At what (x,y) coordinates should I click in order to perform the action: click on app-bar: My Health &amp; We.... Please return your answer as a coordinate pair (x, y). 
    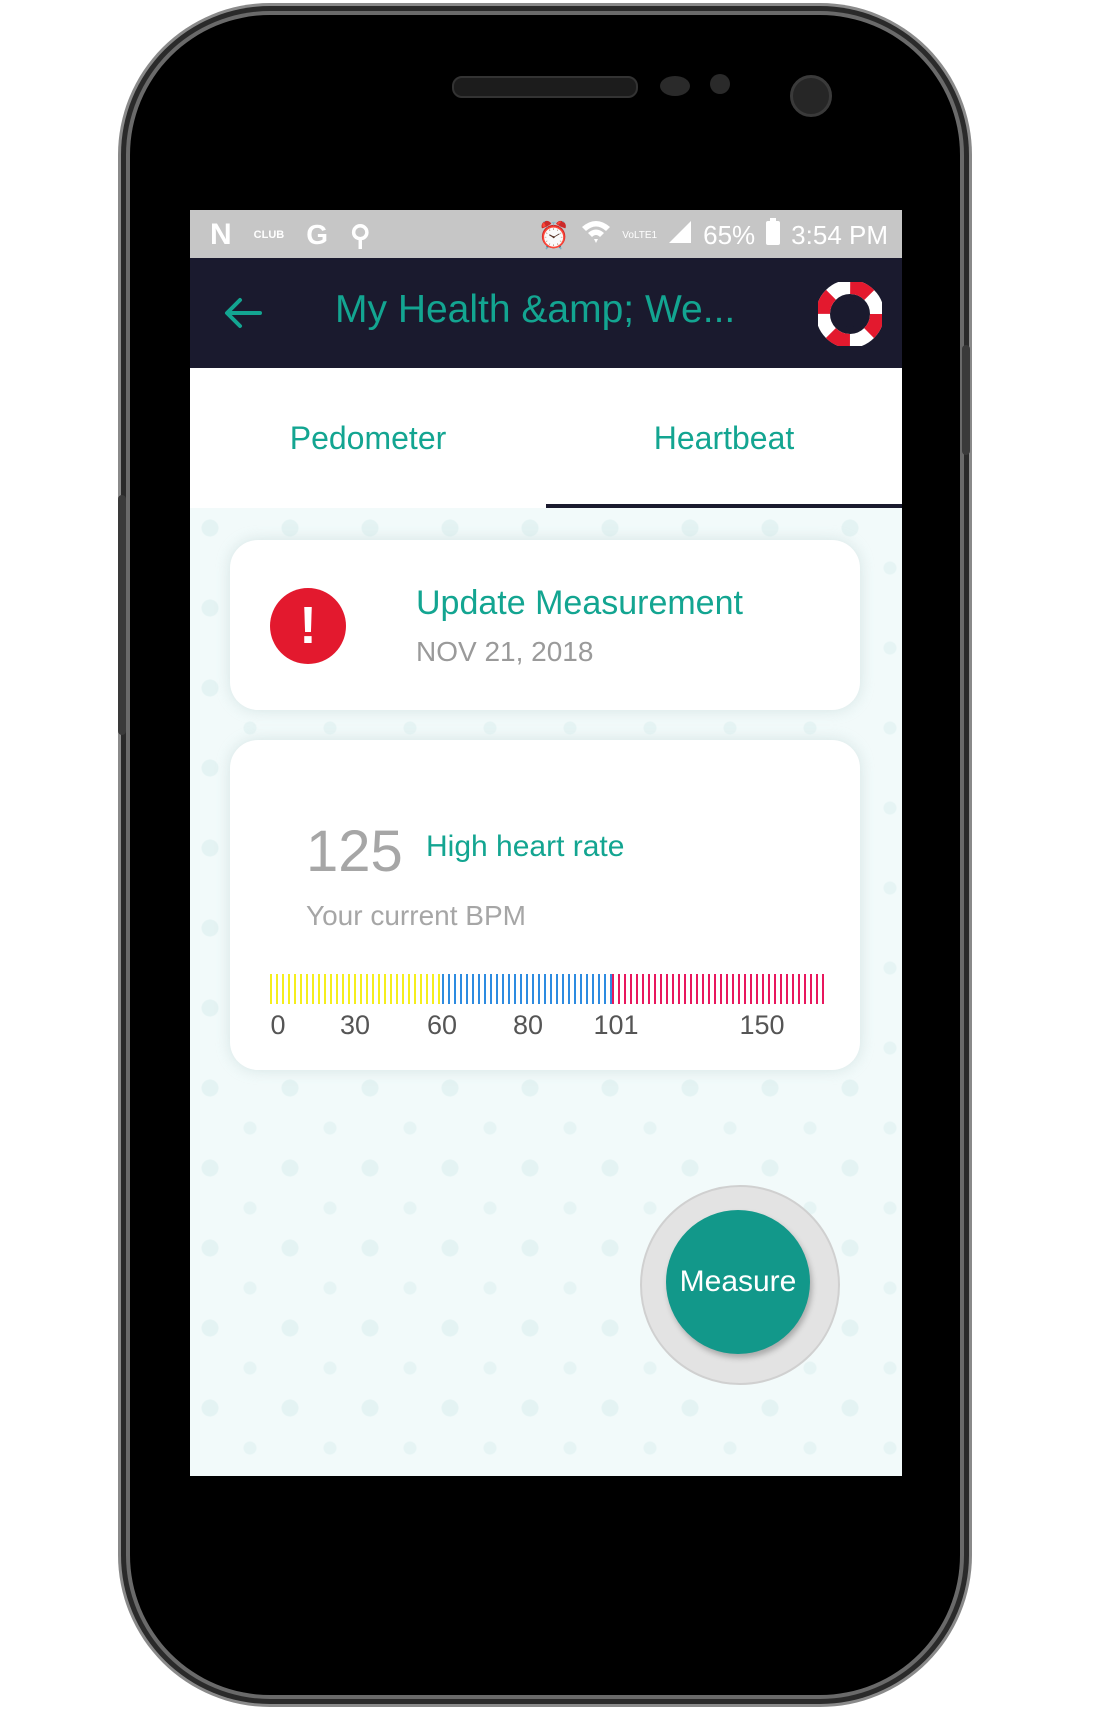
    Looking at the image, I should click on (546, 313).